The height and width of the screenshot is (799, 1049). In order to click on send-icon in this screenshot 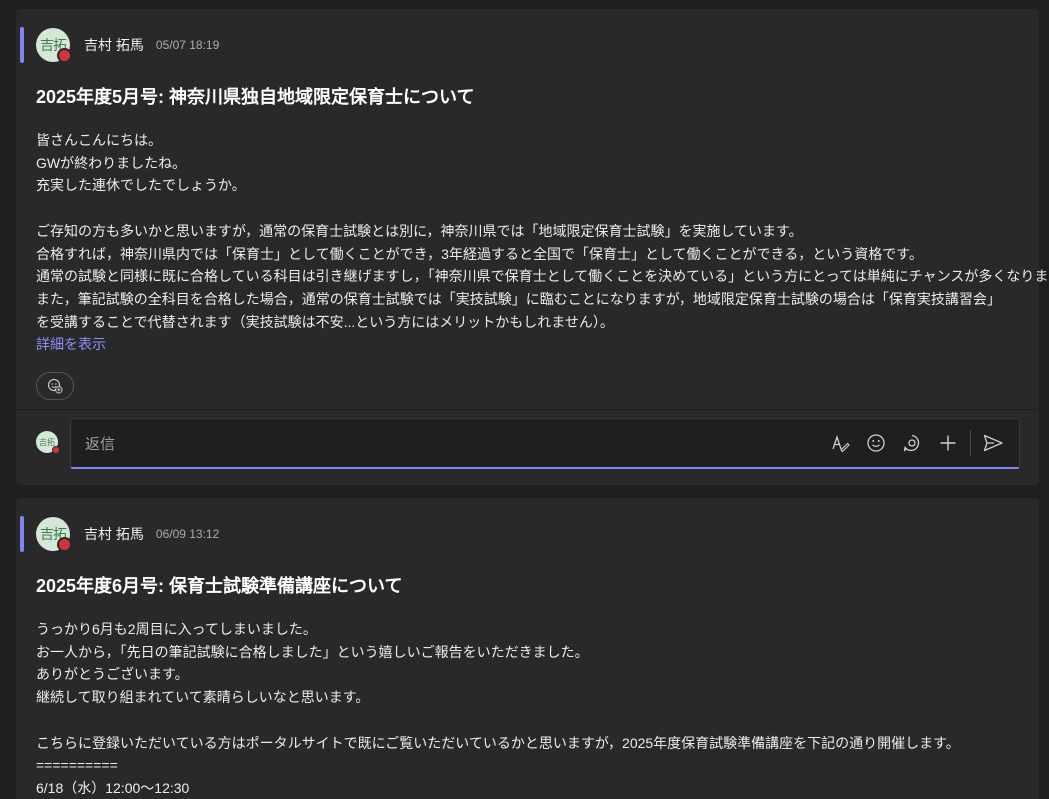, I will do `click(993, 443)`.